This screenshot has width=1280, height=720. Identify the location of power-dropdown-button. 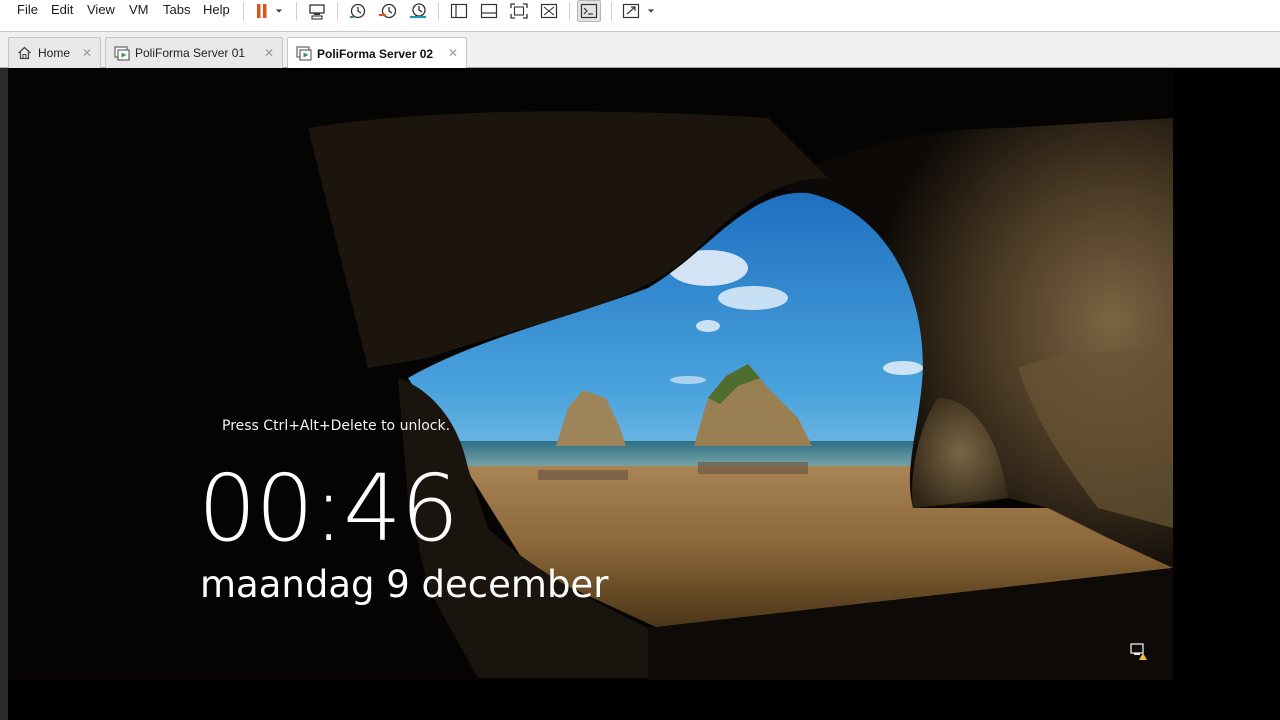
(279, 11).